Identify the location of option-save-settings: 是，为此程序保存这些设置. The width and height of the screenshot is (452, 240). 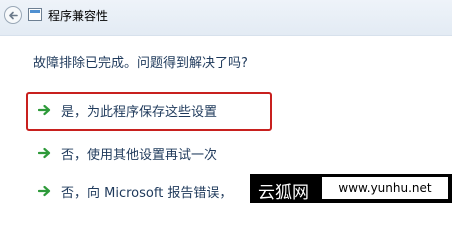
(127, 110).